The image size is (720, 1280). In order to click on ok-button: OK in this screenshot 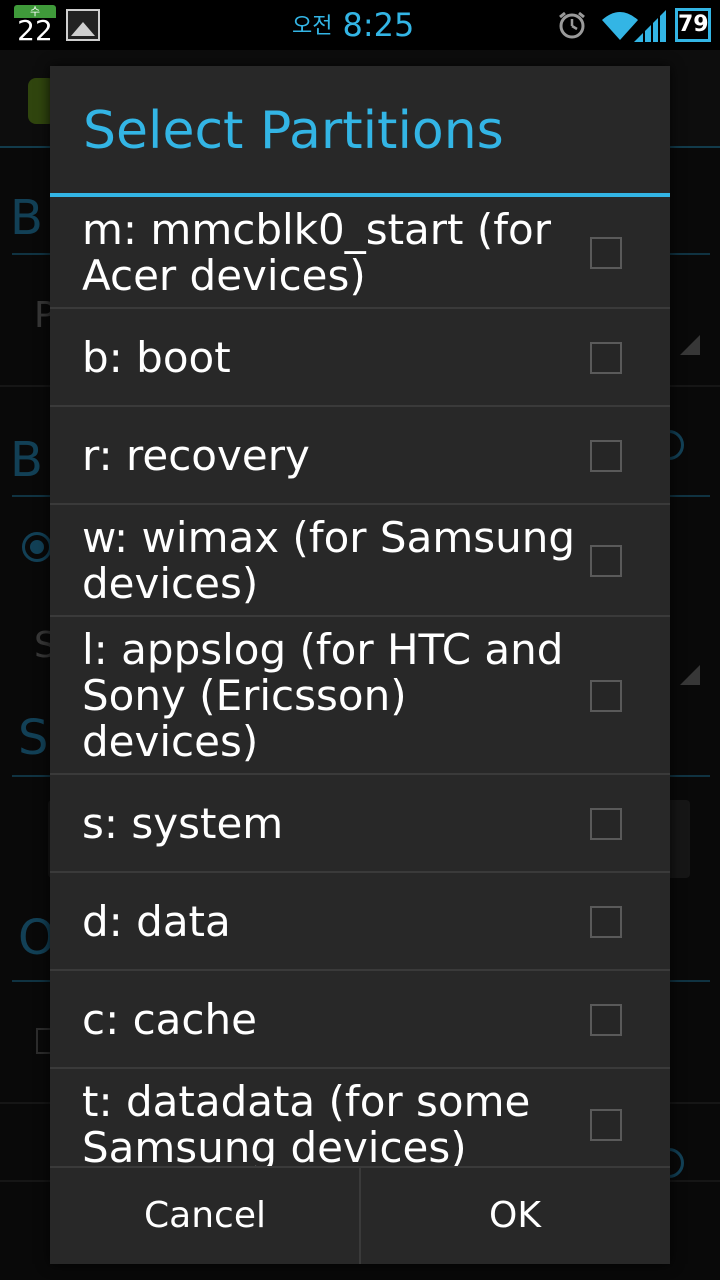, I will do `click(515, 1216)`.